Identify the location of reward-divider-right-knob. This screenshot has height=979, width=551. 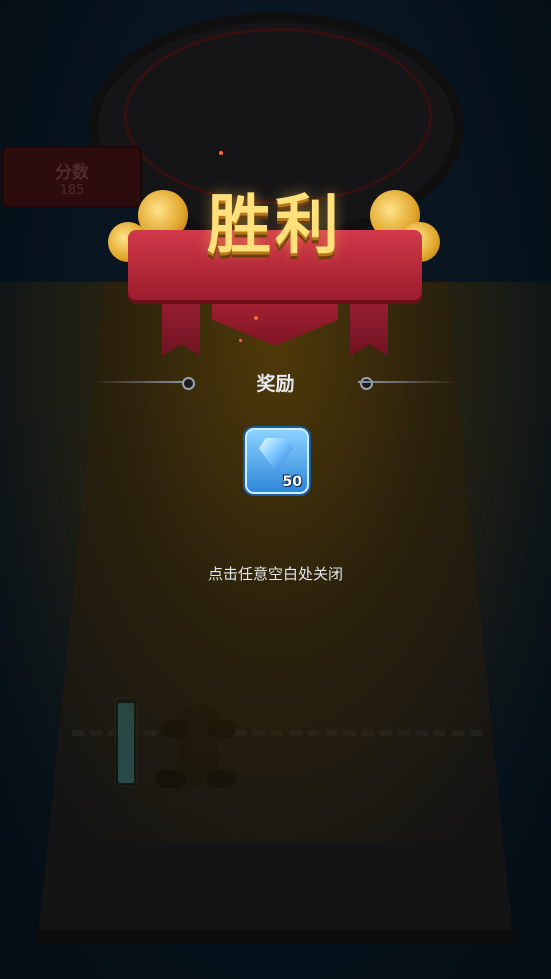
(366, 383).